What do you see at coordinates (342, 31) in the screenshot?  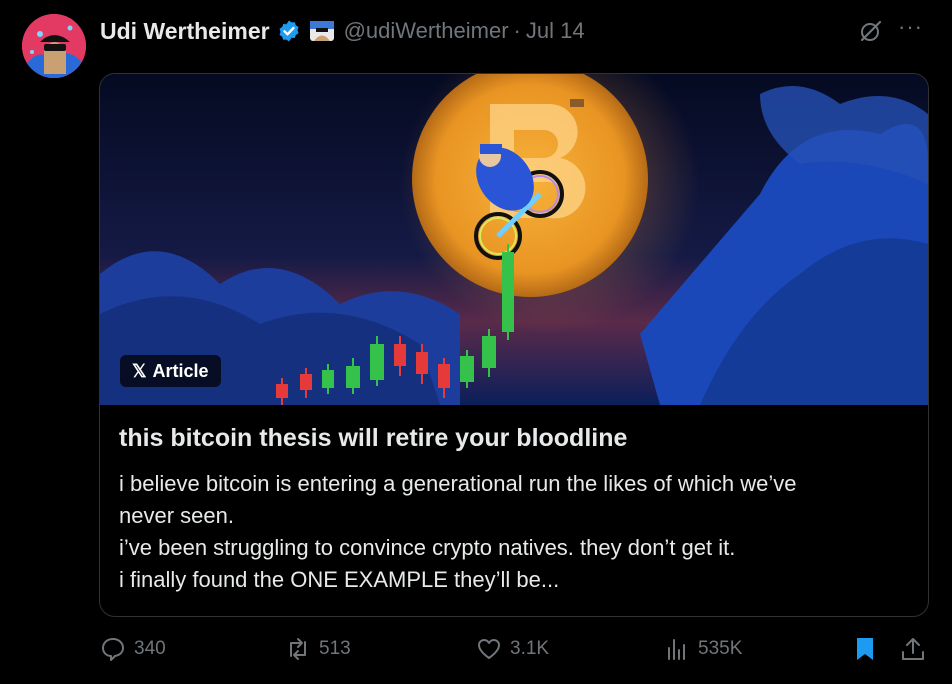 I see `tweet-header: Udi Wertheimer @udiWertheimer · Jul 14` at bounding box center [342, 31].